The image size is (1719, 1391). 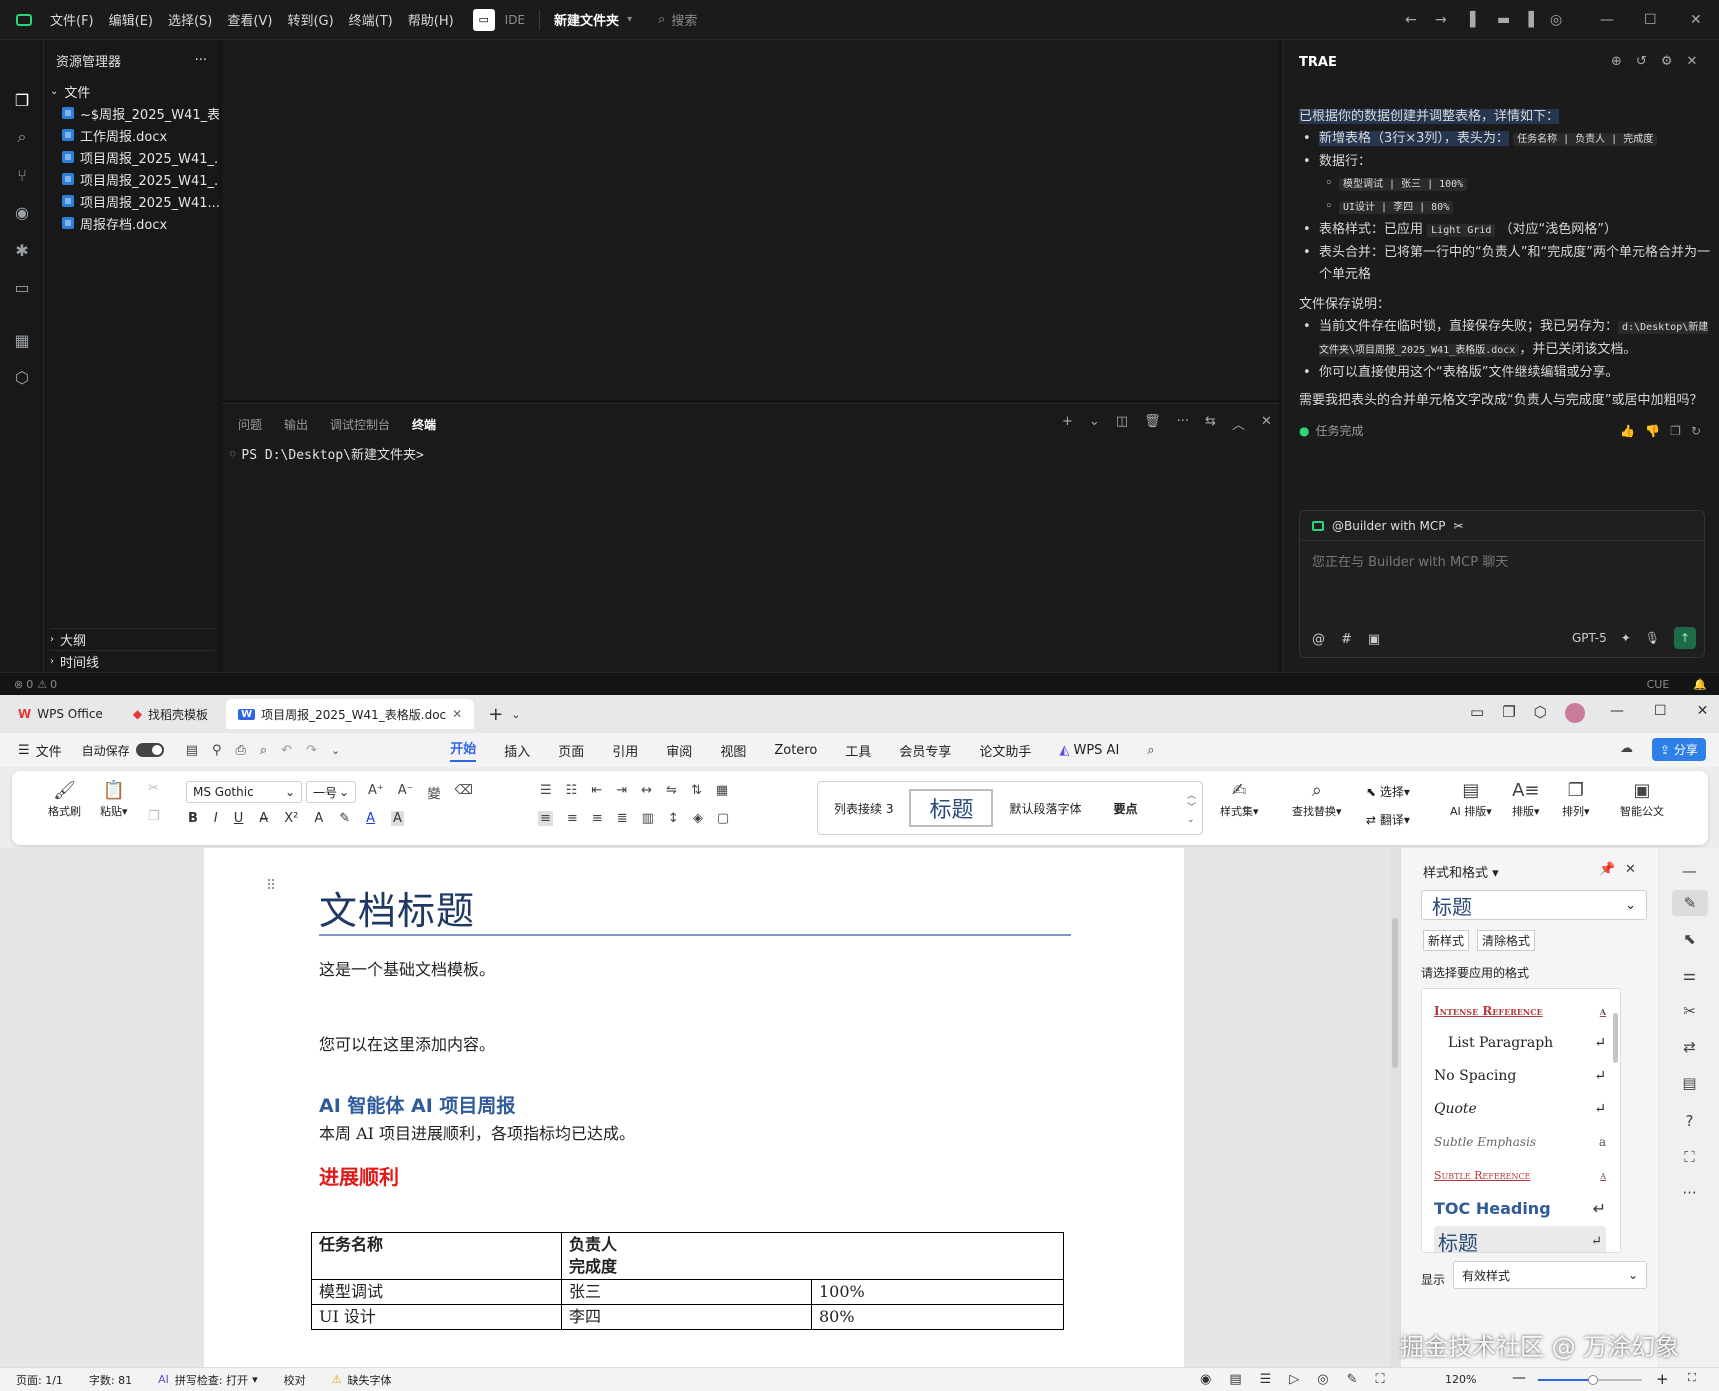 I want to click on justify-icon: ≣, so click(x=622, y=818).